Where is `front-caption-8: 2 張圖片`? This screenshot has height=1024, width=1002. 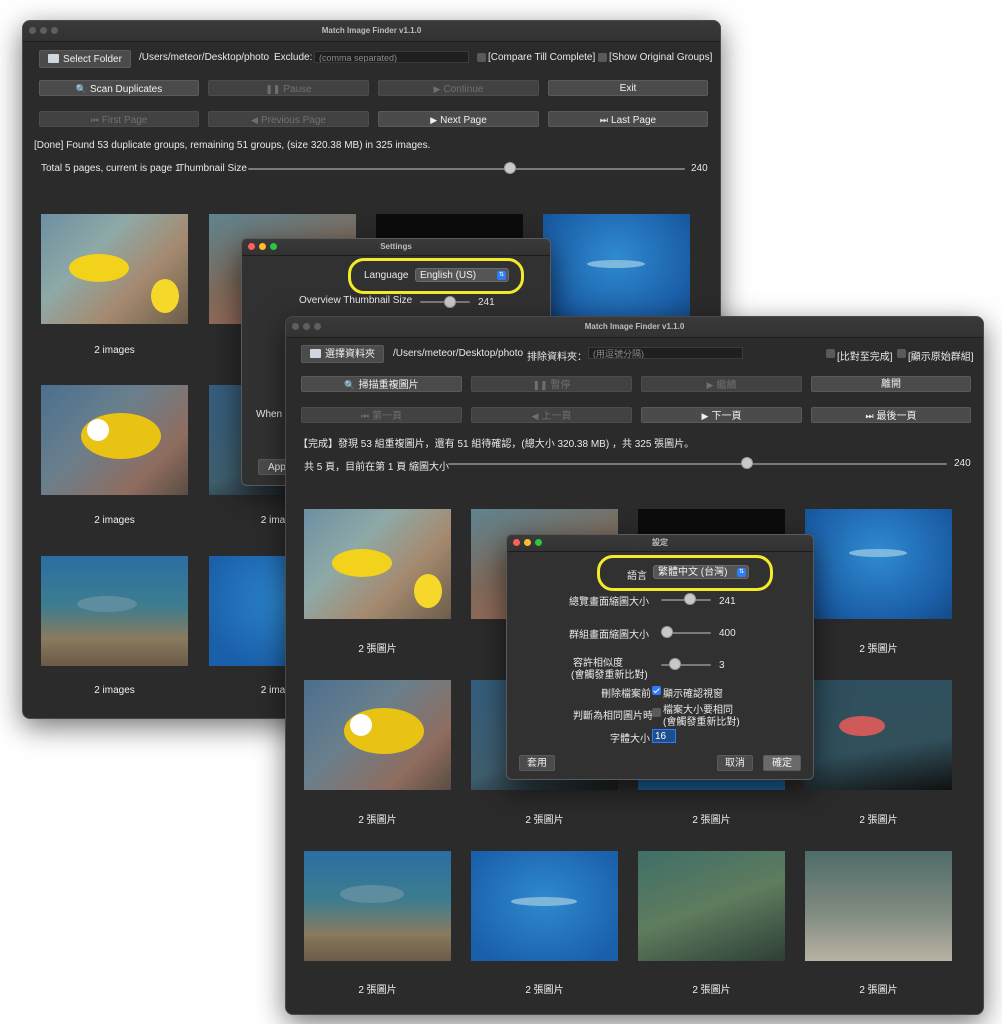 front-caption-8: 2 張圖片 is located at coordinates (878, 820).